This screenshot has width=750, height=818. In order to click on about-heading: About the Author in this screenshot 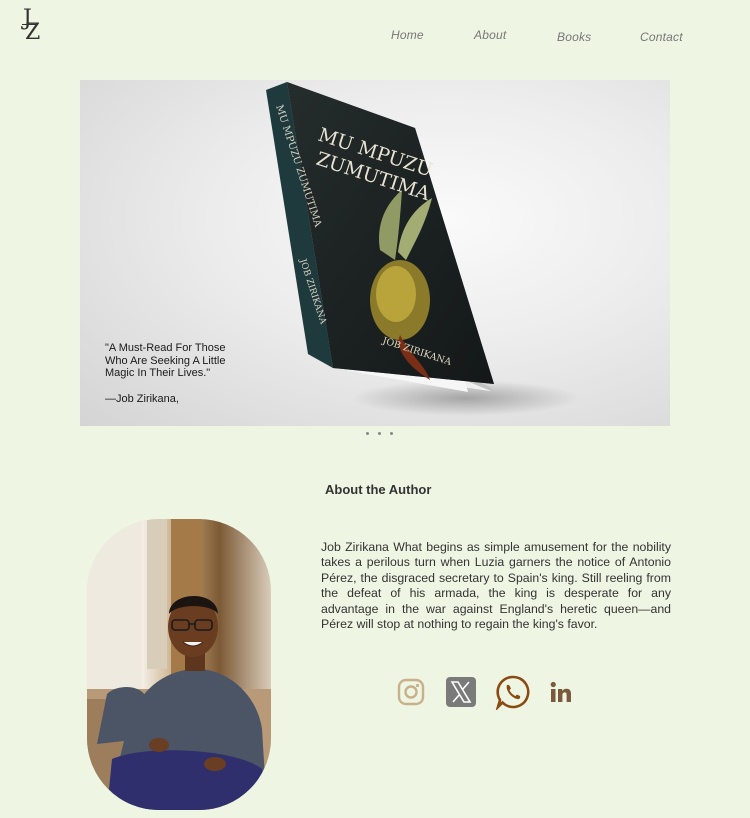, I will do `click(378, 489)`.